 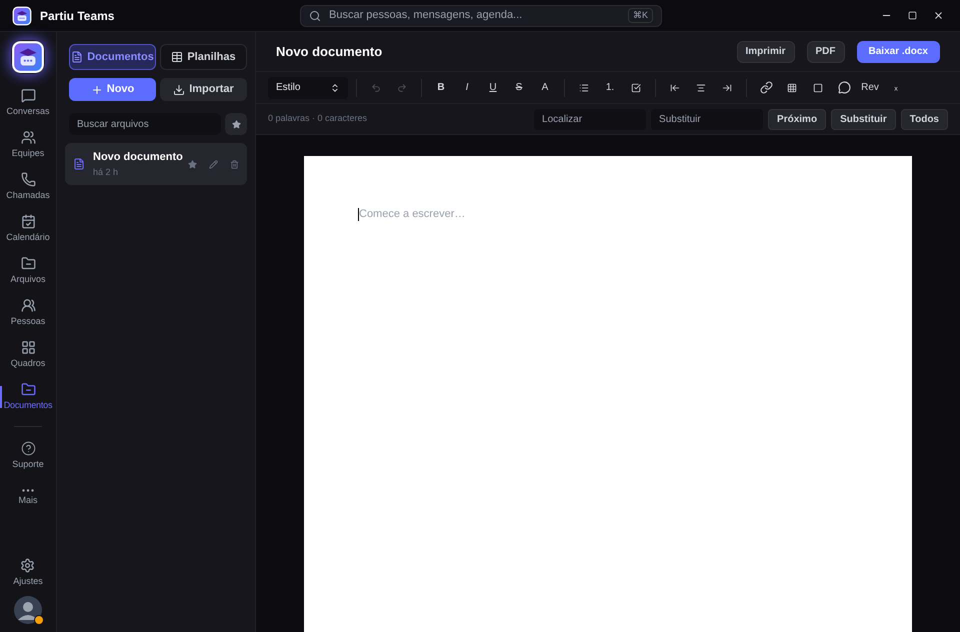 I want to click on pdf-button: PDF, so click(x=825, y=51).